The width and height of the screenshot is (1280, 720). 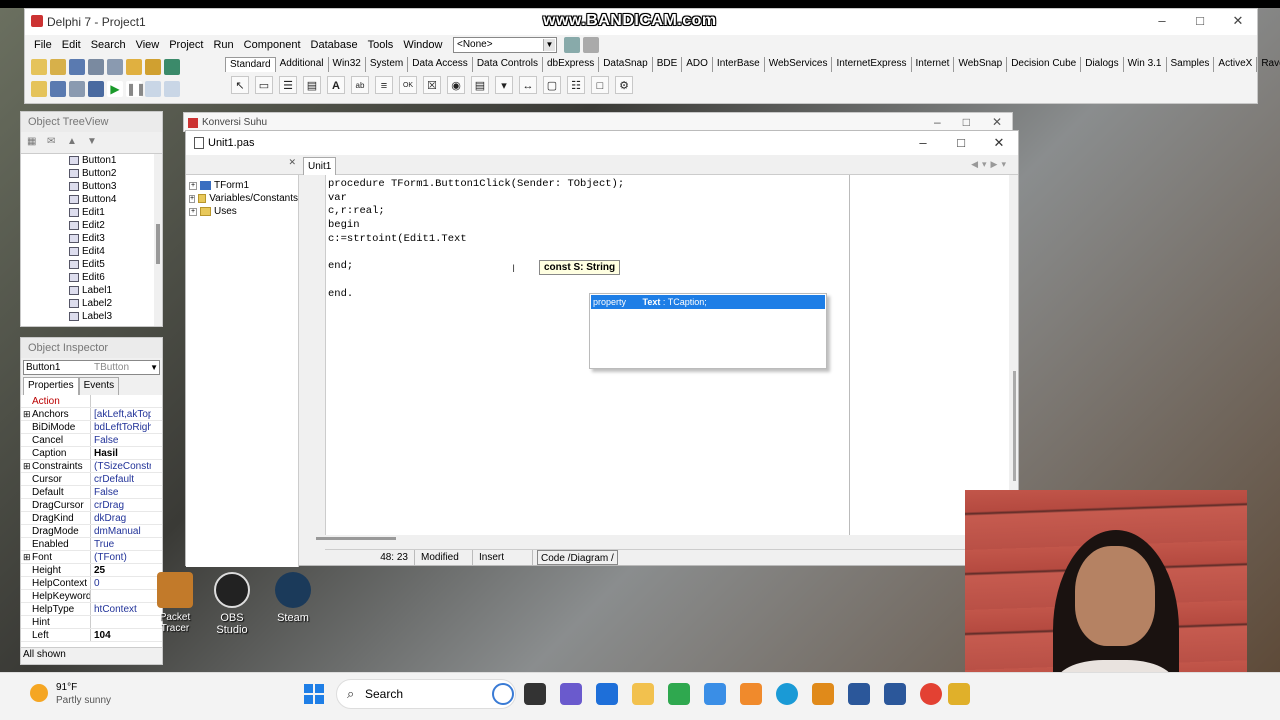 I want to click on property-row: Cursor crDefault, so click(x=91, y=479).